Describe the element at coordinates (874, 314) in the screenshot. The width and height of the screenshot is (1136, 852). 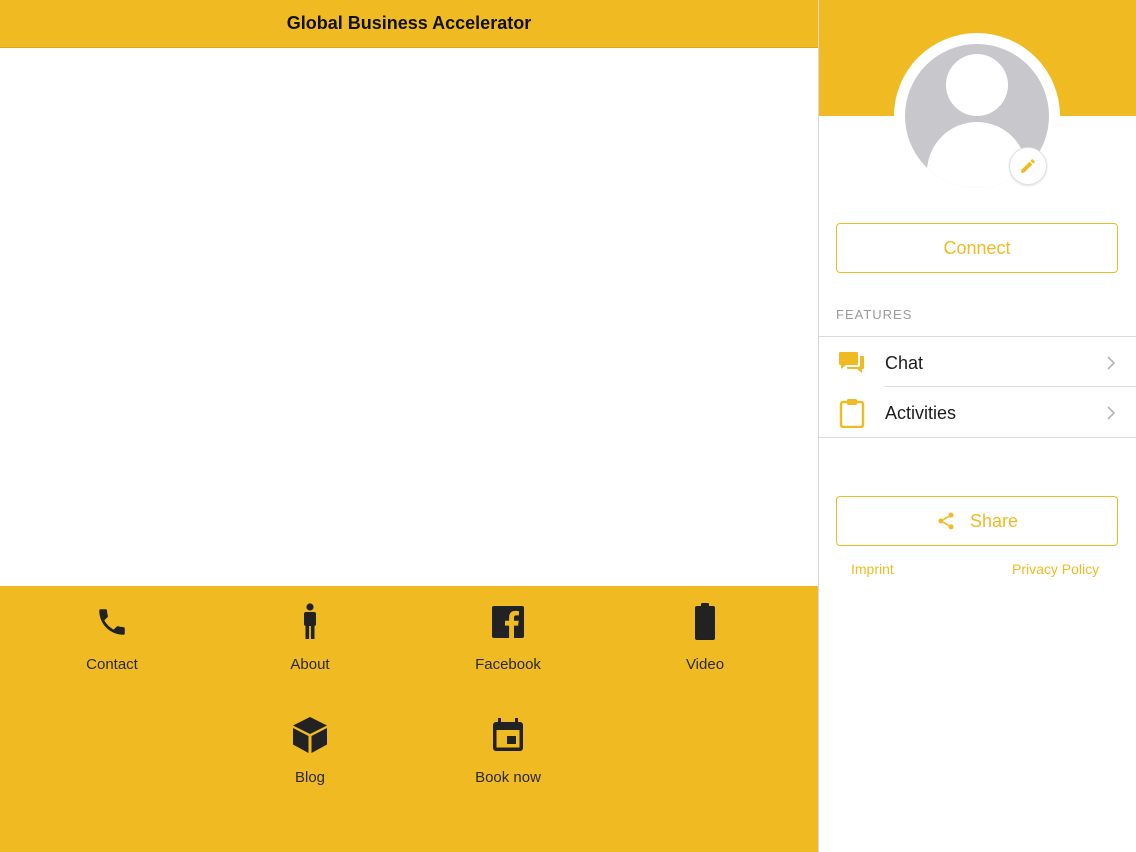
I see `features-heading: FEATURES` at that location.